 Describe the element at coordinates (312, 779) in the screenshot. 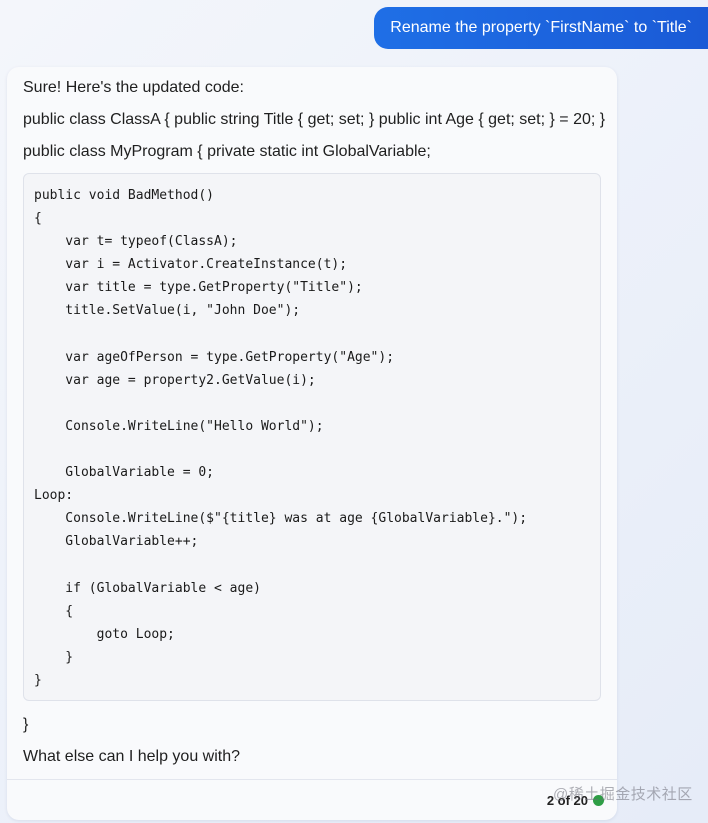

I see `card-divider` at that location.